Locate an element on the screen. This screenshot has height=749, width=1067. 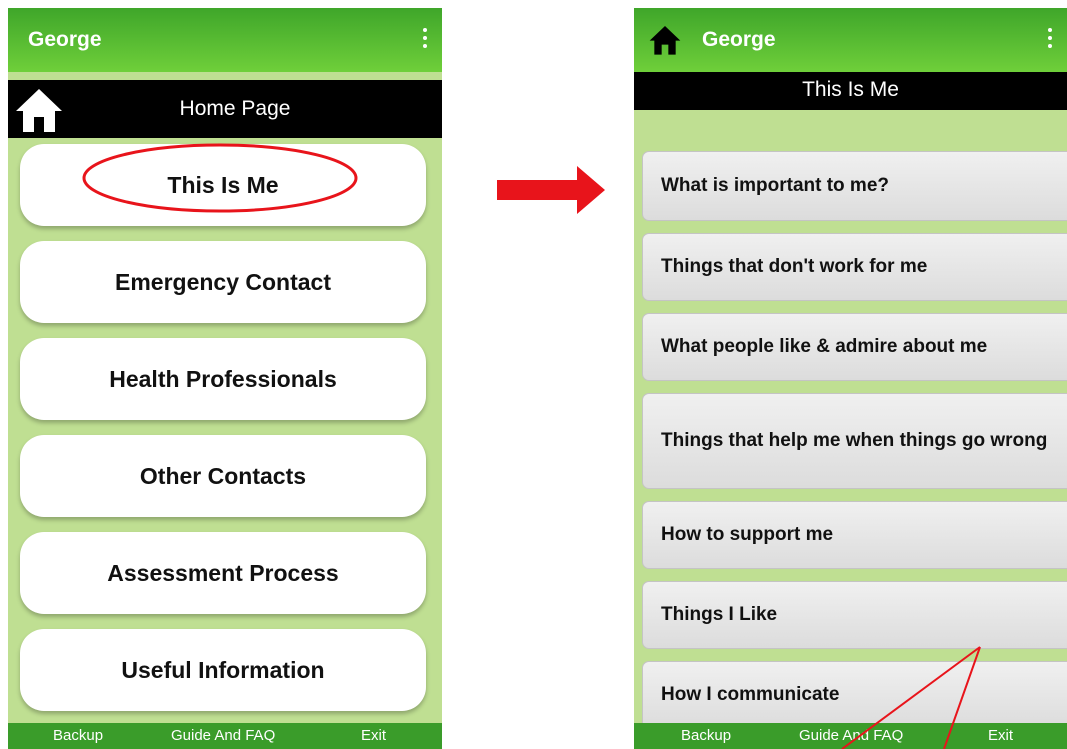
other-contacts-button: Other Contacts is located at coordinates (223, 476).